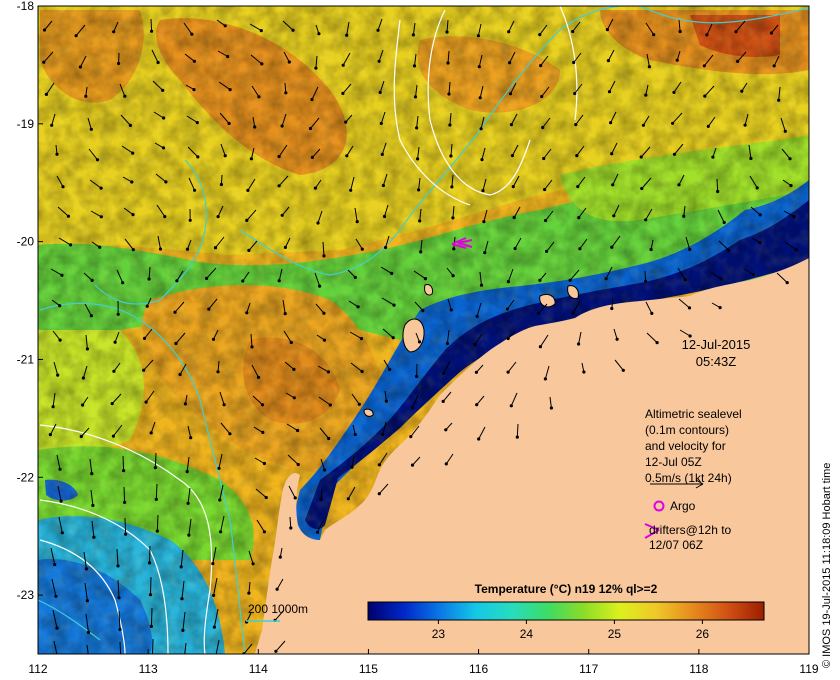 This screenshot has width=840, height=680. What do you see at coordinates (808, 669) in the screenshot?
I see `lon-tick-label: 119` at bounding box center [808, 669].